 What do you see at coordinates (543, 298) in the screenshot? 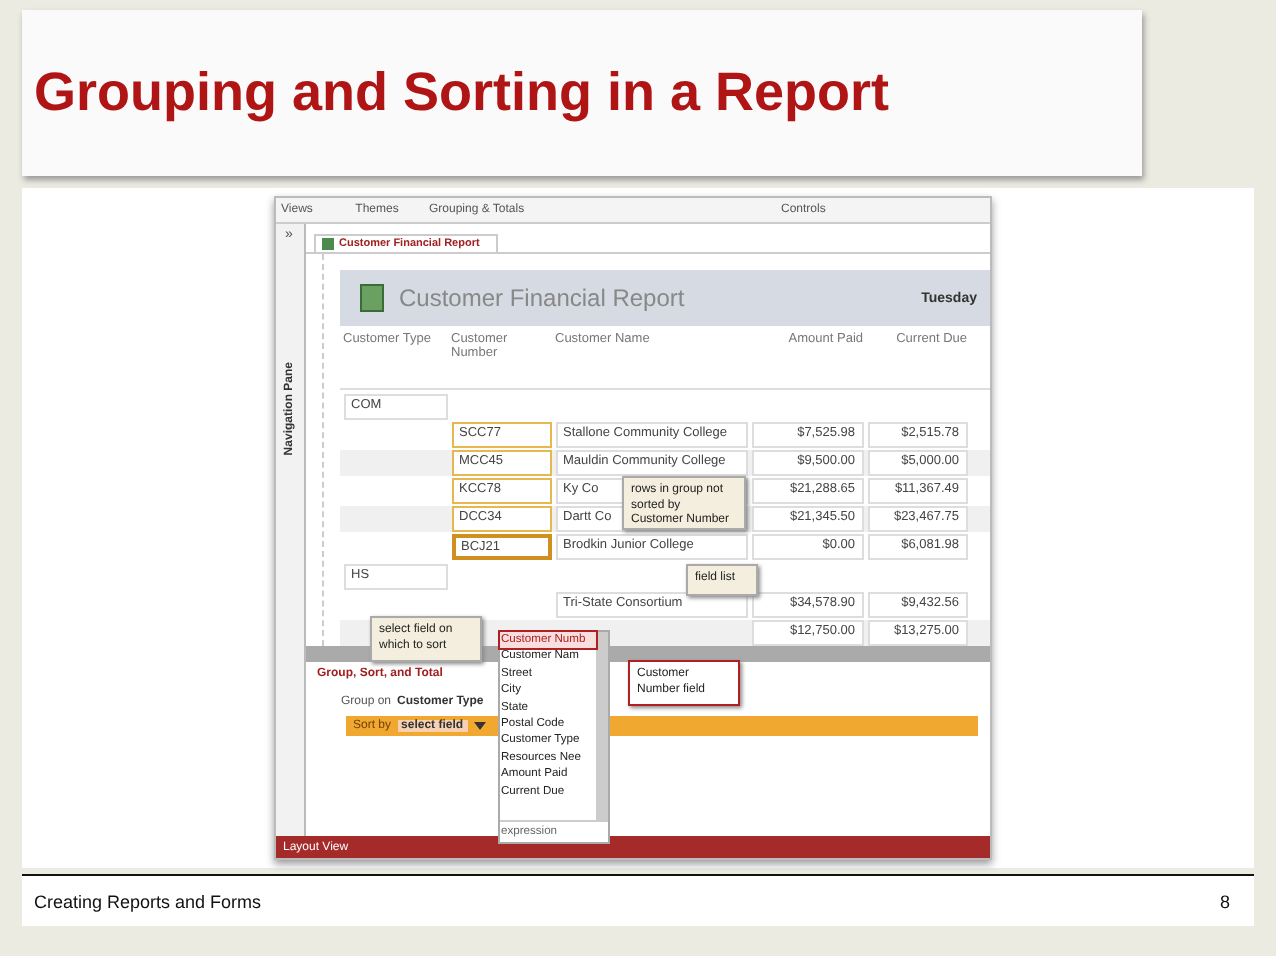
I see `report-title: Customer Financial Report` at bounding box center [543, 298].